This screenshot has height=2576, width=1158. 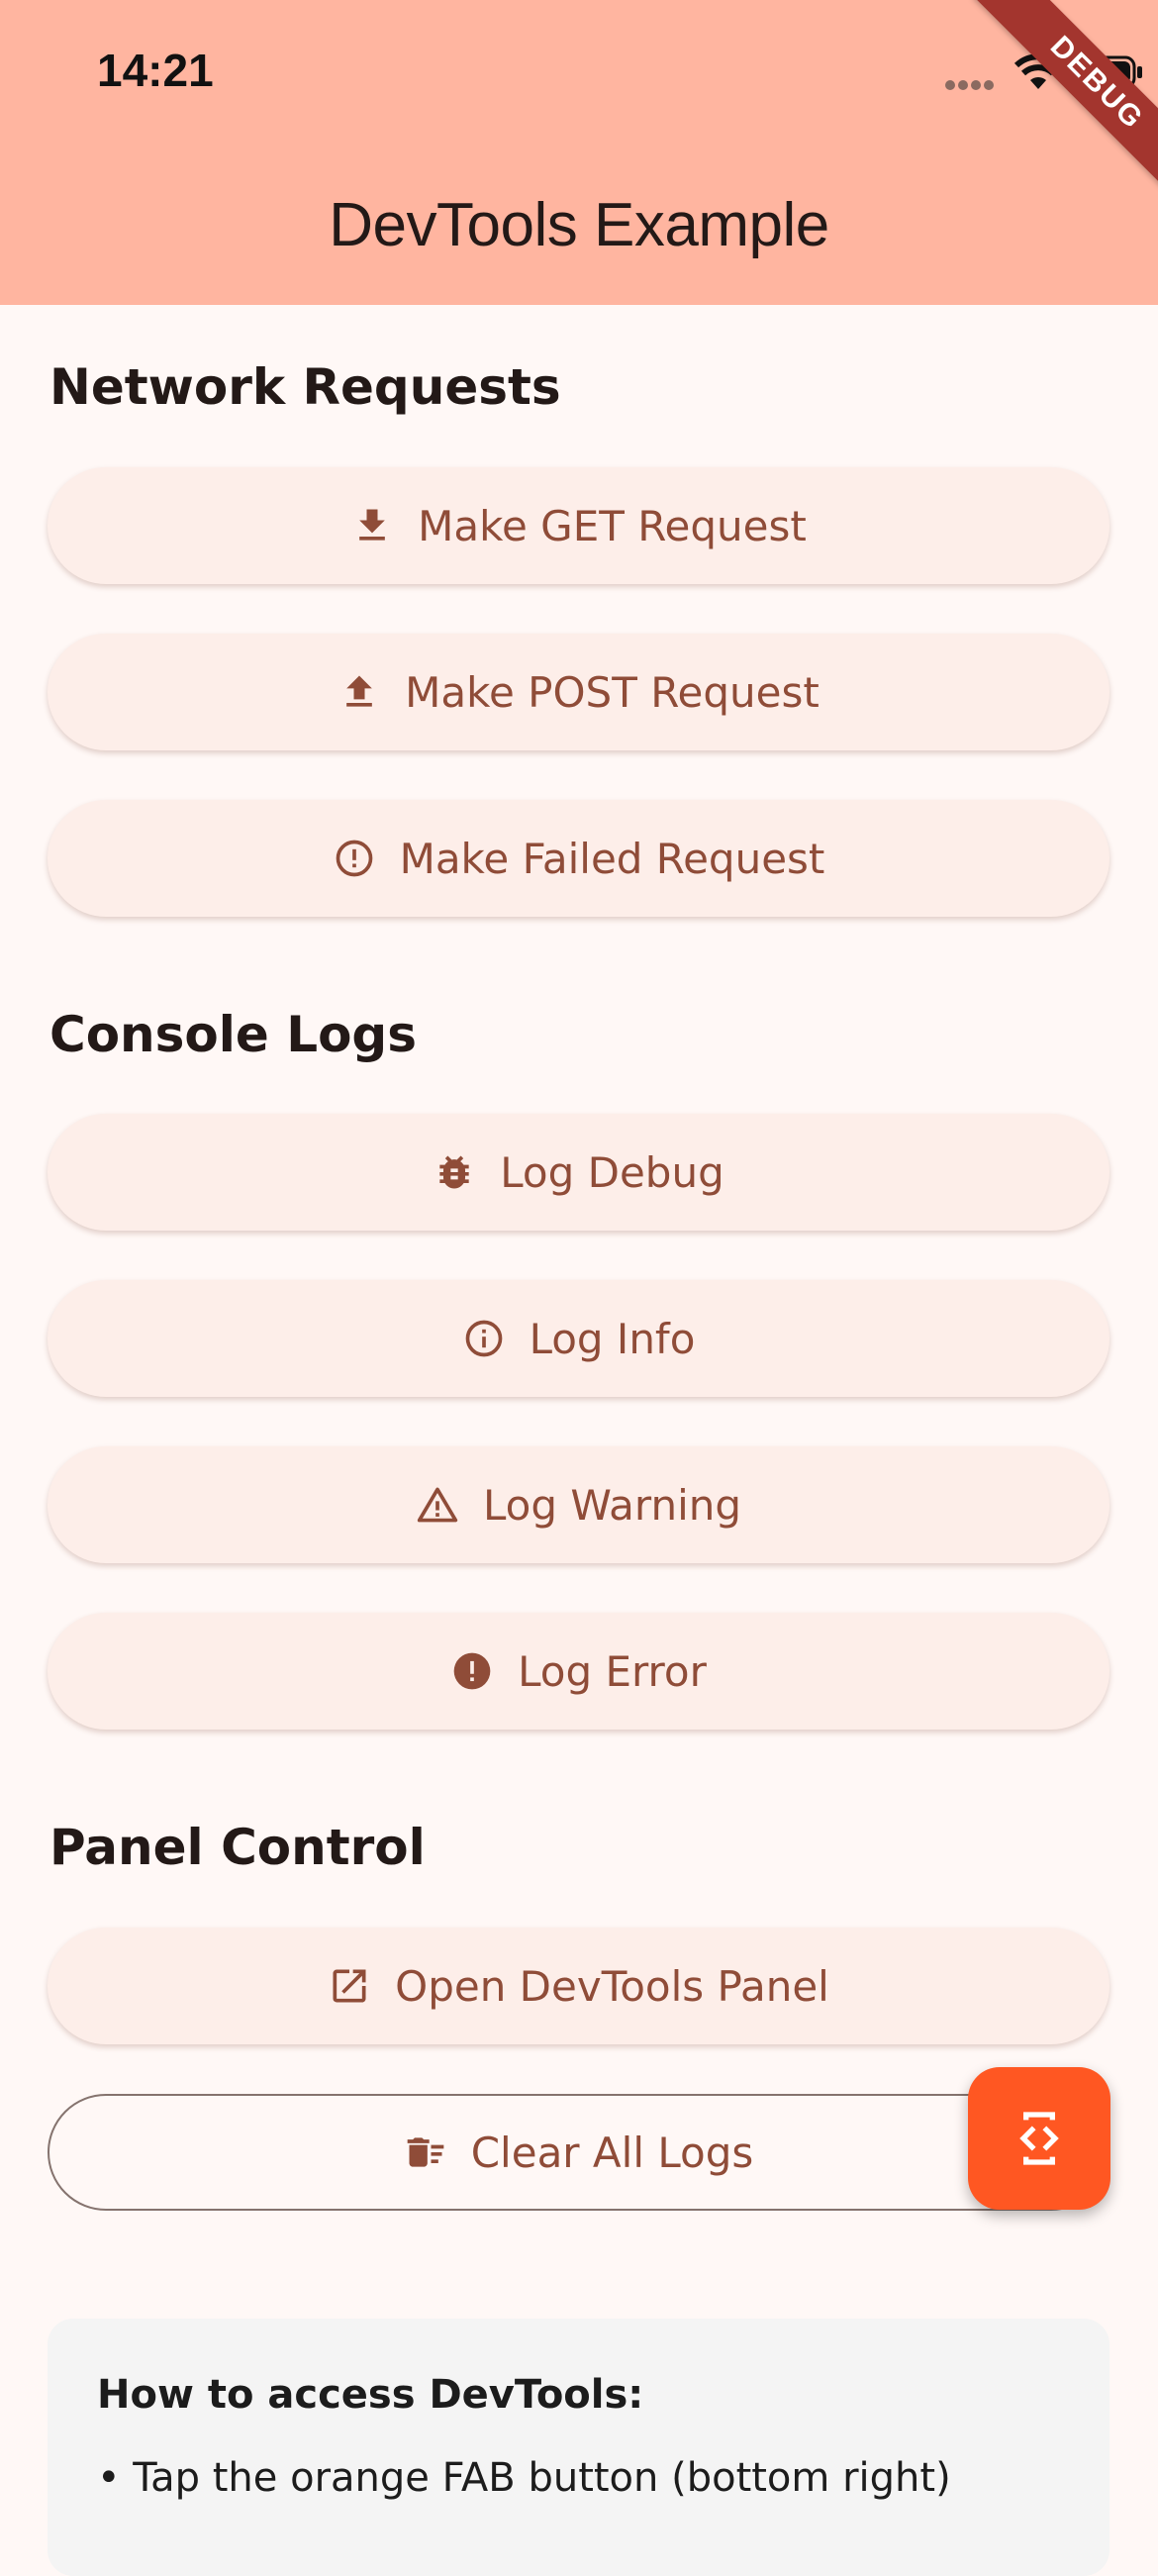 What do you see at coordinates (372, 525) in the screenshot?
I see `download-icon` at bounding box center [372, 525].